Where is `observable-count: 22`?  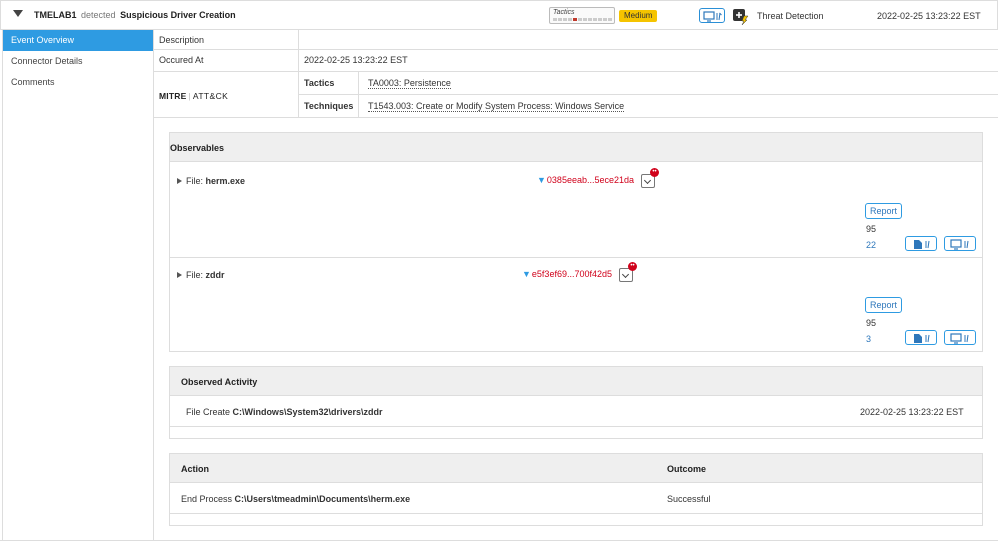 observable-count: 22 is located at coordinates (871, 245).